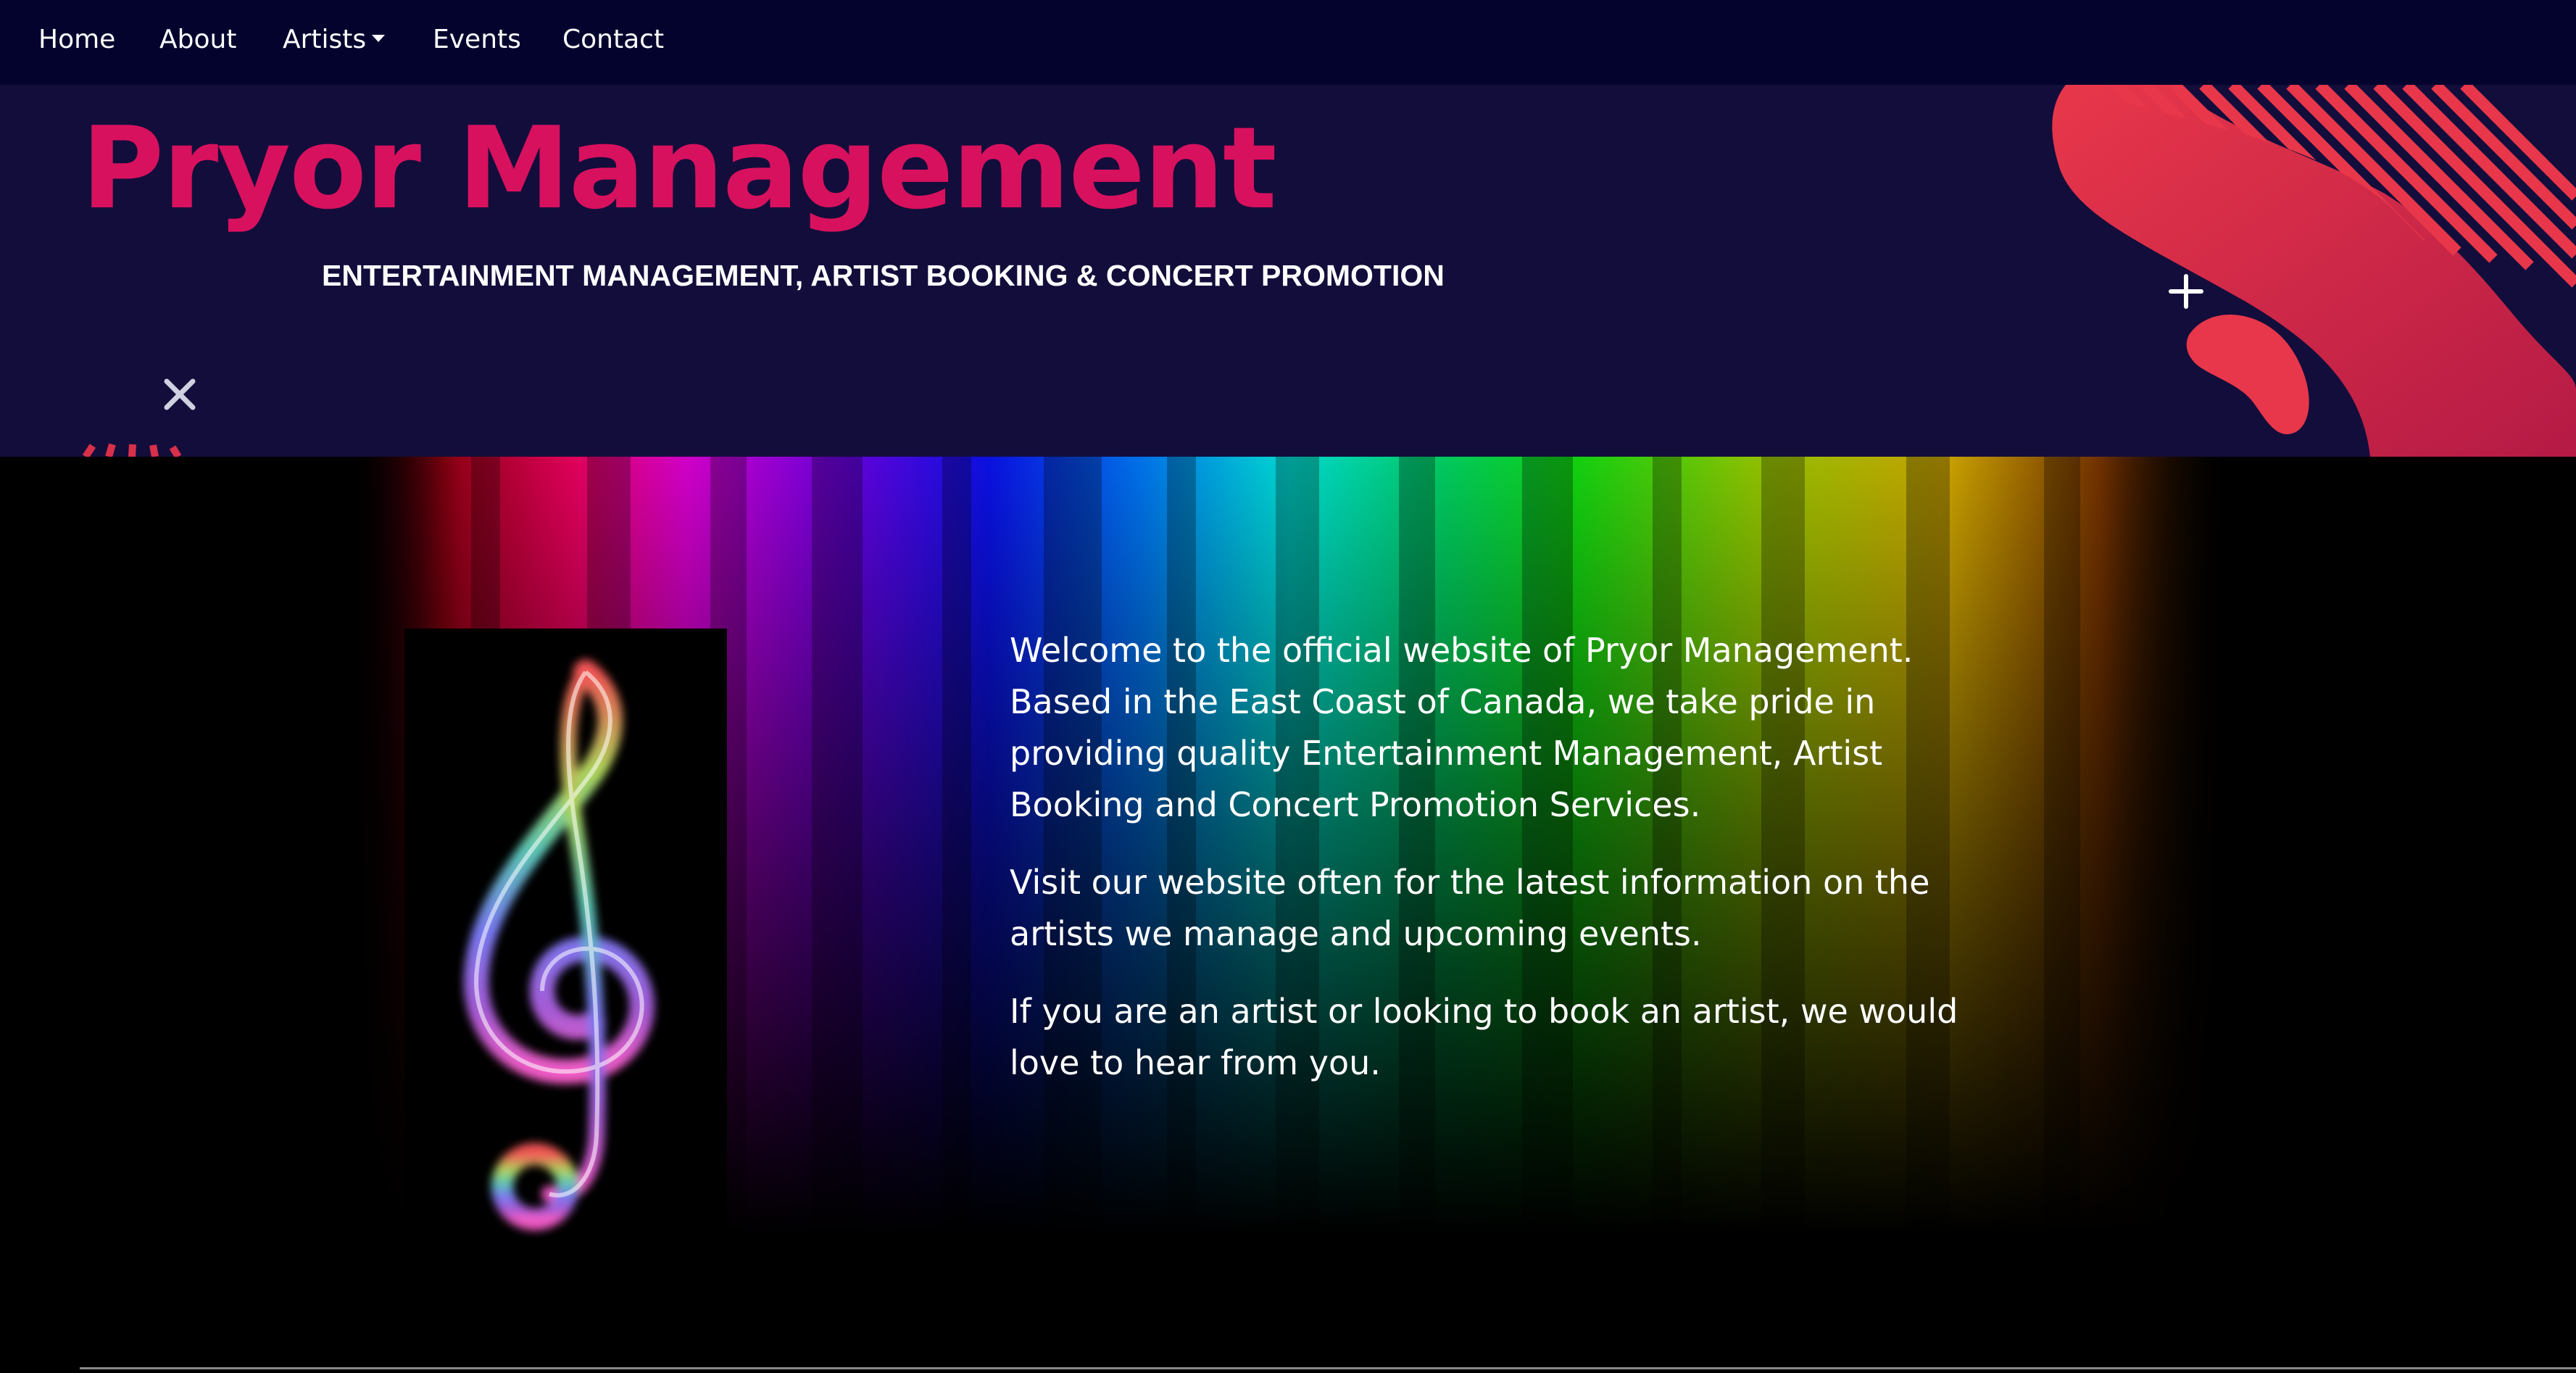 This screenshot has height=1373, width=2576. I want to click on plus-icon, so click(2186, 291).